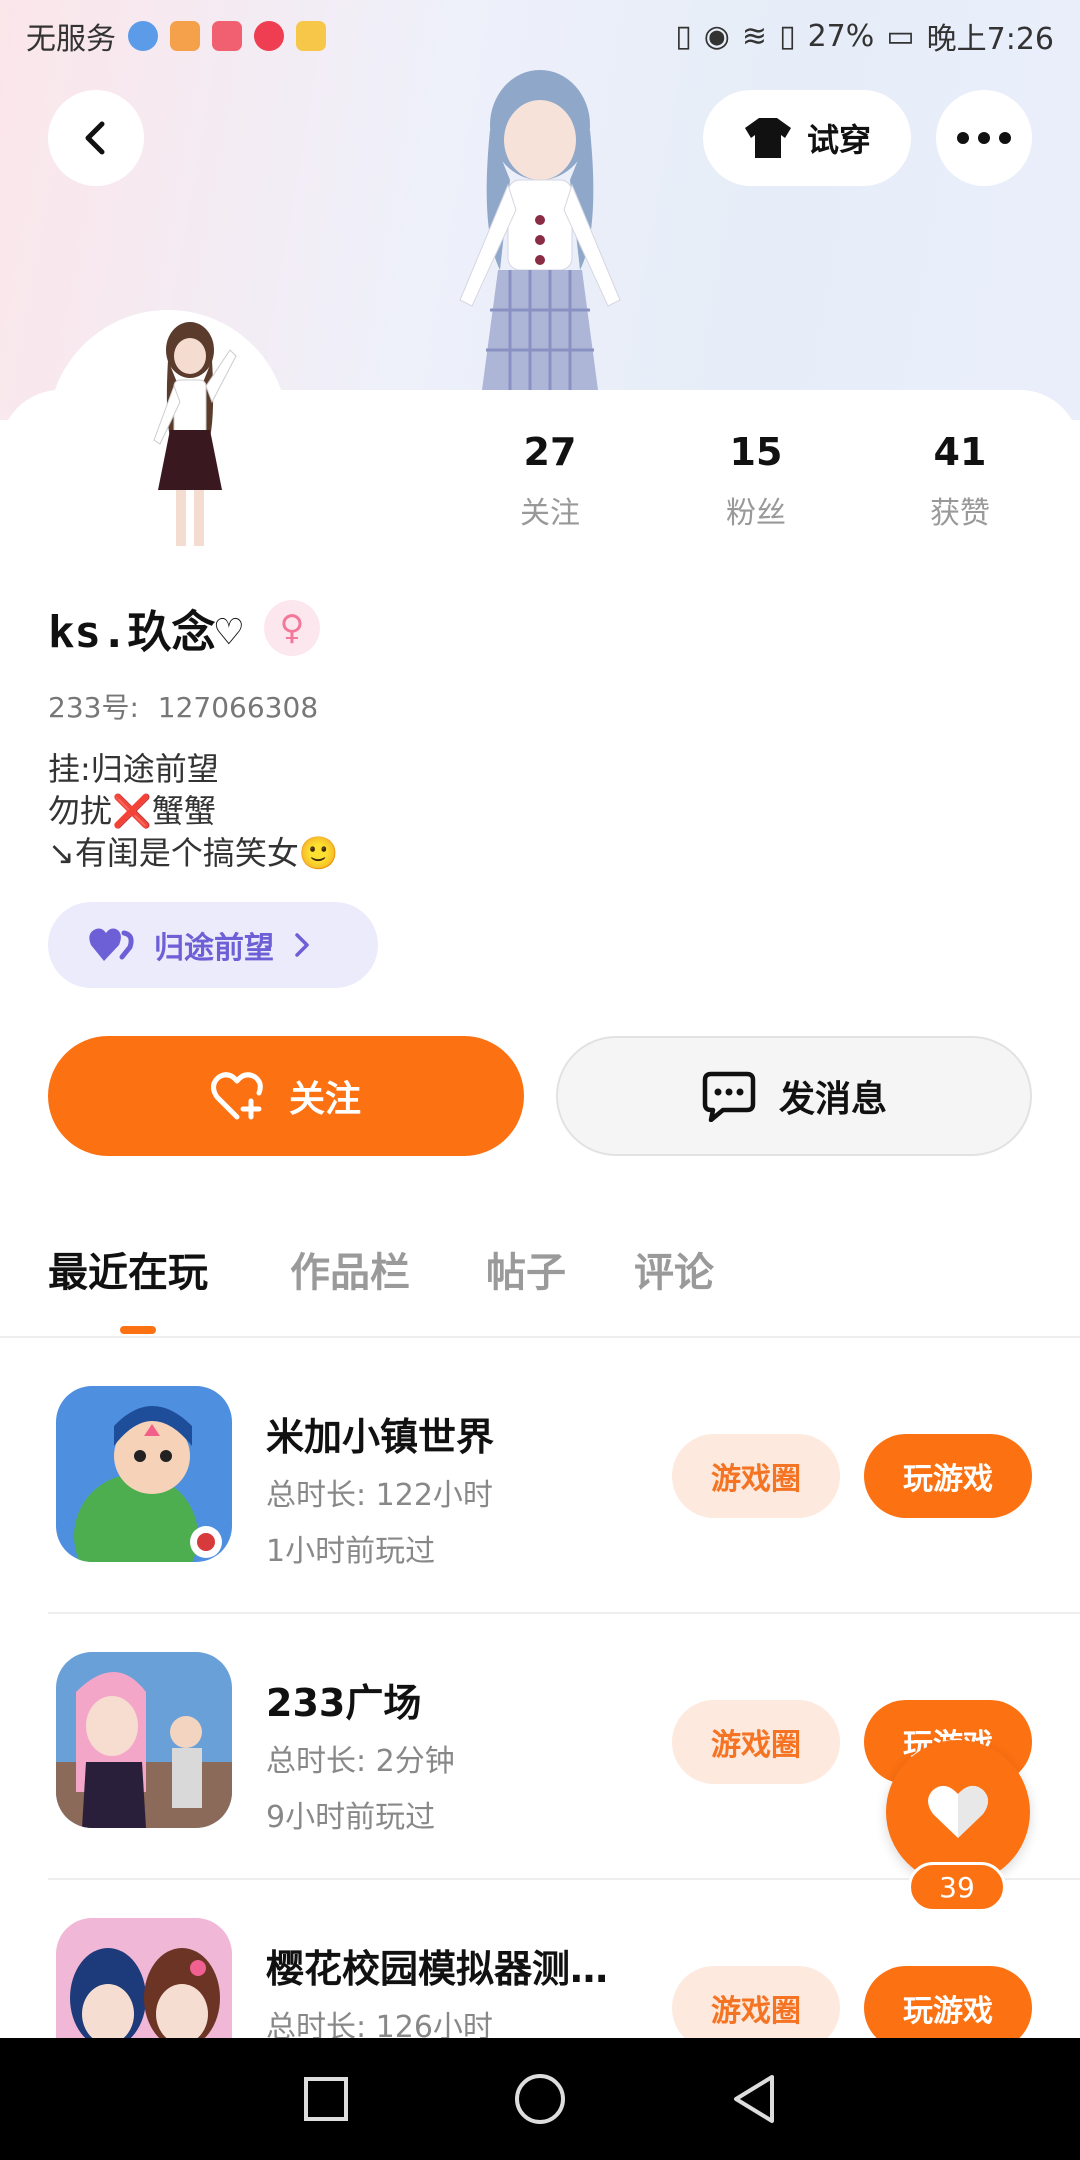 This screenshot has height=2160, width=1080. I want to click on chevron-left-icon, so click(95, 138).